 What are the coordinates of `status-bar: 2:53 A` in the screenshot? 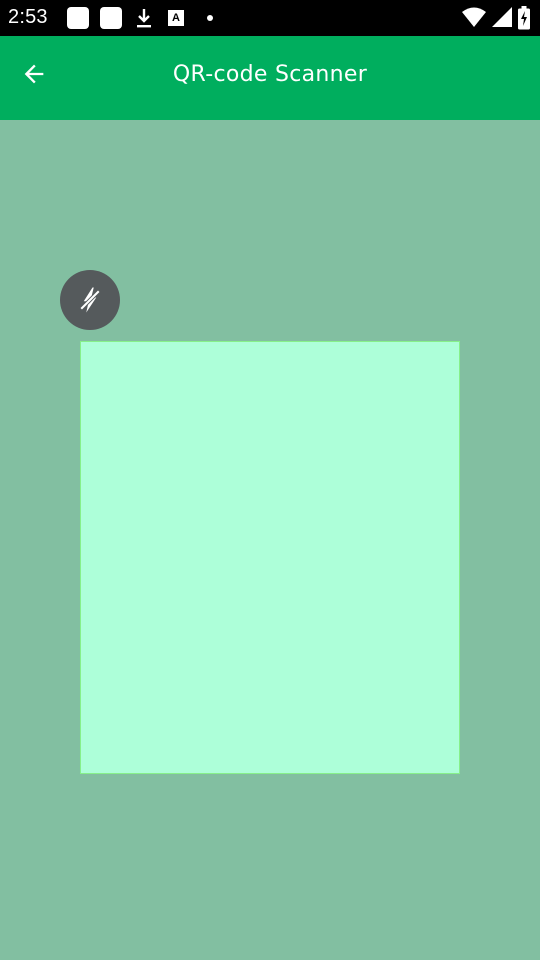 It's located at (270, 18).